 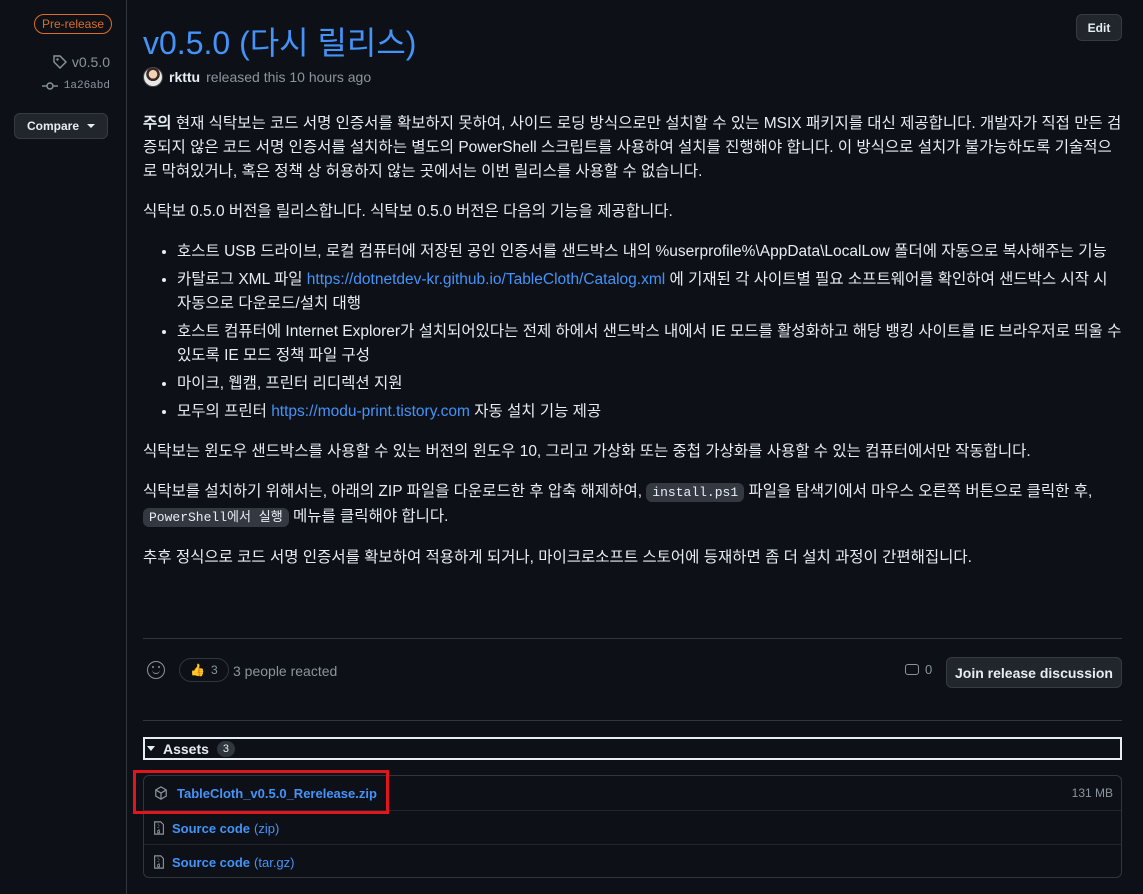 I want to click on add-reaction-icon, so click(x=156, y=670).